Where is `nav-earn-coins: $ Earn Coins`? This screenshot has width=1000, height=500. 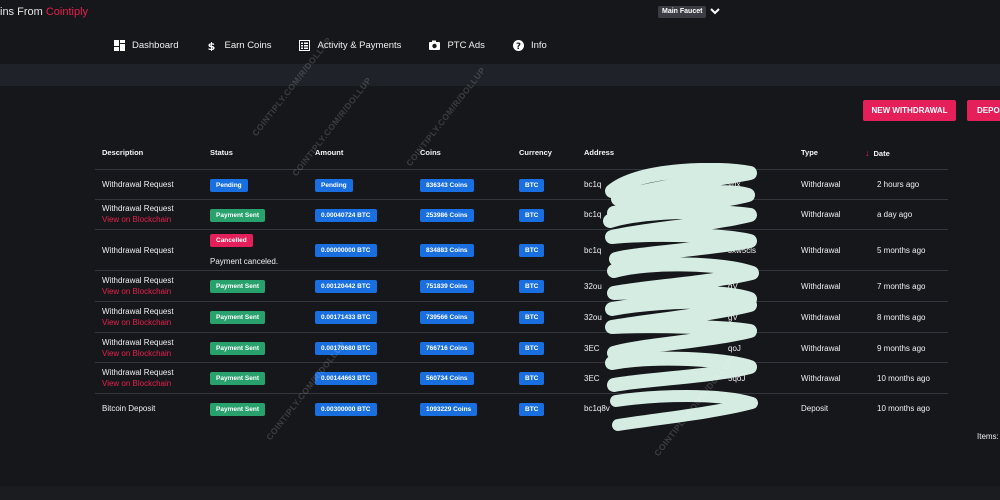 nav-earn-coins: $ Earn Coins is located at coordinates (238, 45).